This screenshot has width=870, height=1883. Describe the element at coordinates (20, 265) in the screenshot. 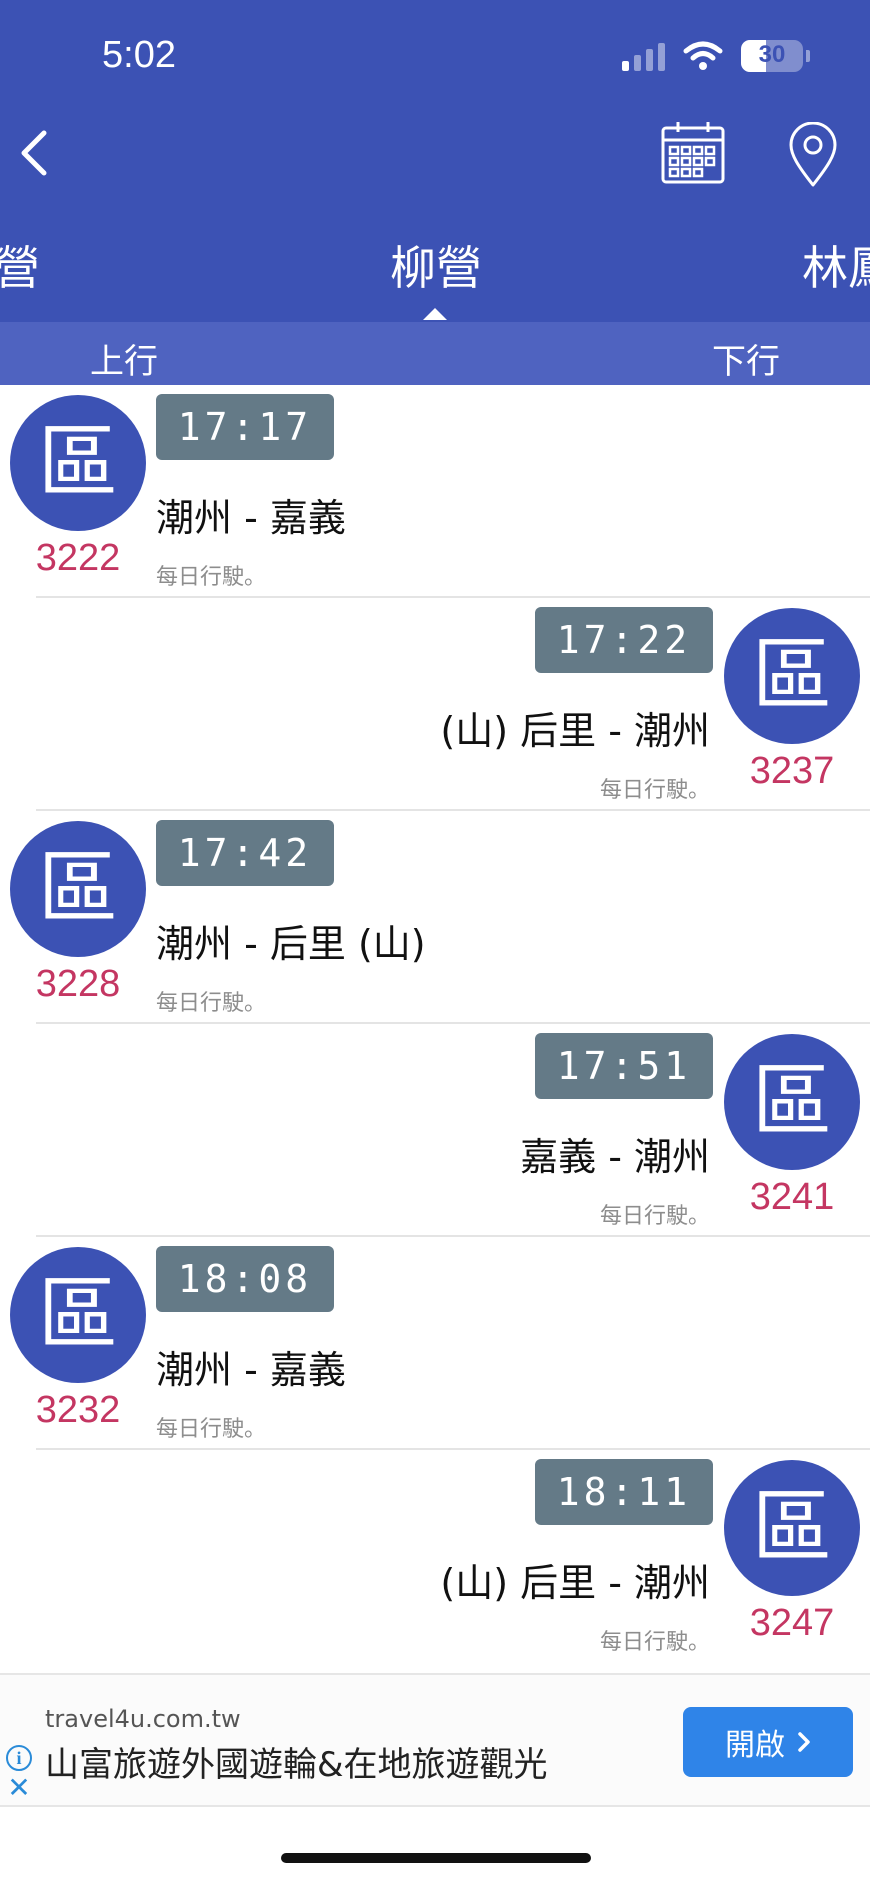

I see `station-tab-previous: 營` at that location.